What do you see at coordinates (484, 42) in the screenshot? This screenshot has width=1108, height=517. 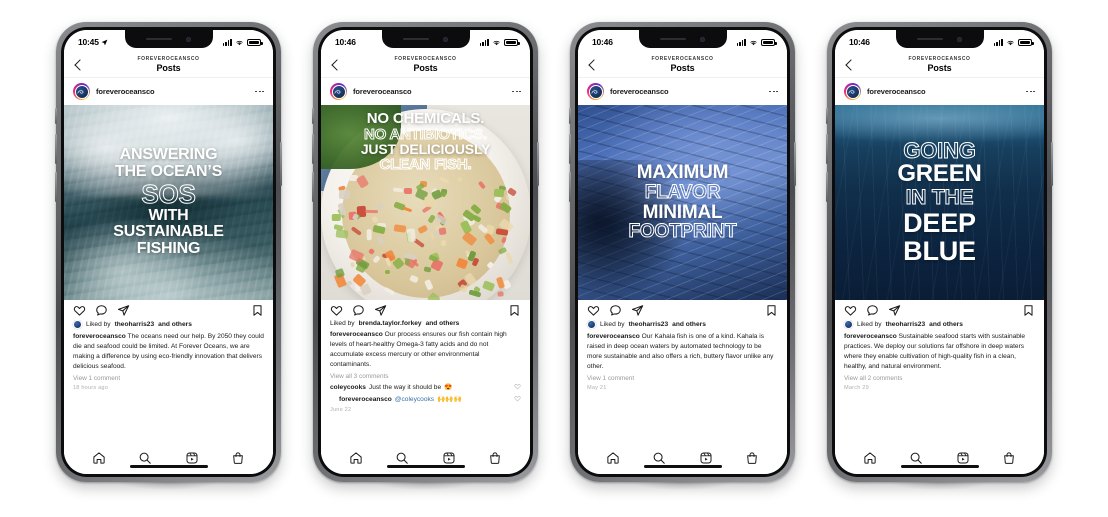 I see `cellular-signal-icon` at bounding box center [484, 42].